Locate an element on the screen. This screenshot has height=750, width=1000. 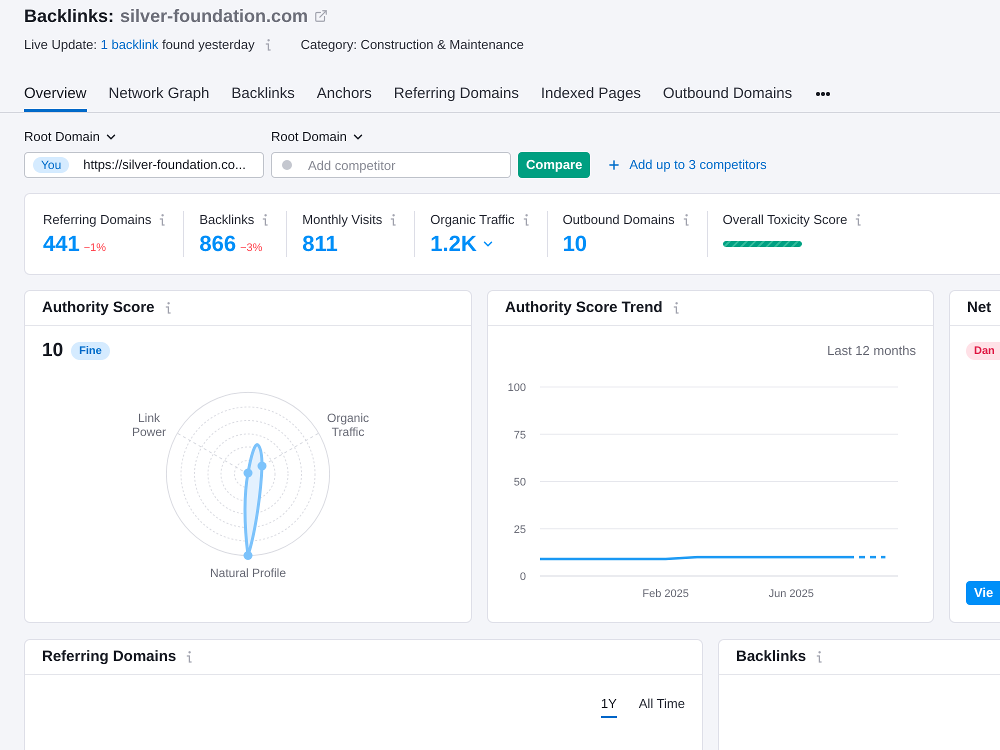
competitor-field: Add competitor is located at coordinates (391, 165).